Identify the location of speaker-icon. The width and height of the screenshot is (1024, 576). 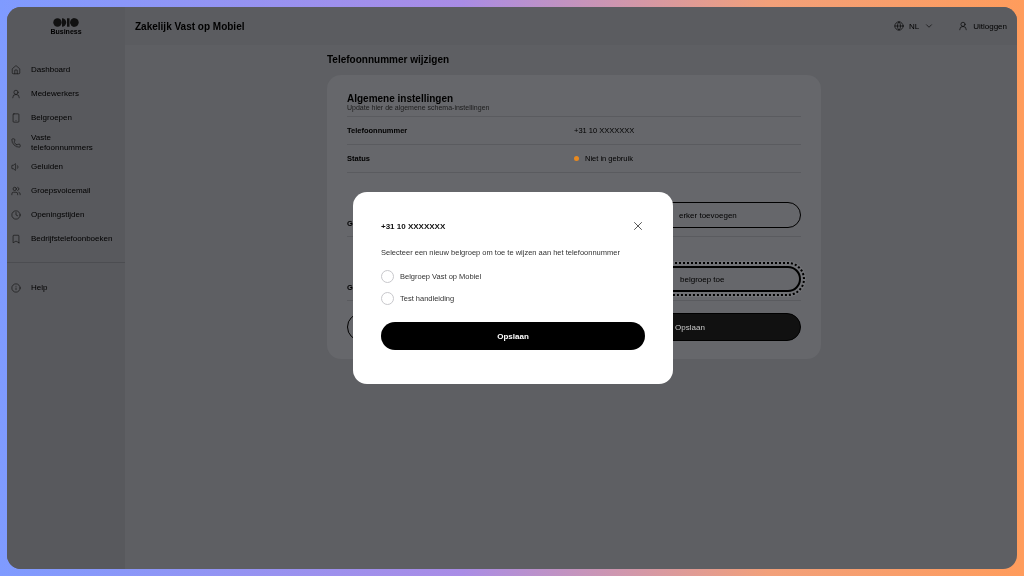
(16, 167).